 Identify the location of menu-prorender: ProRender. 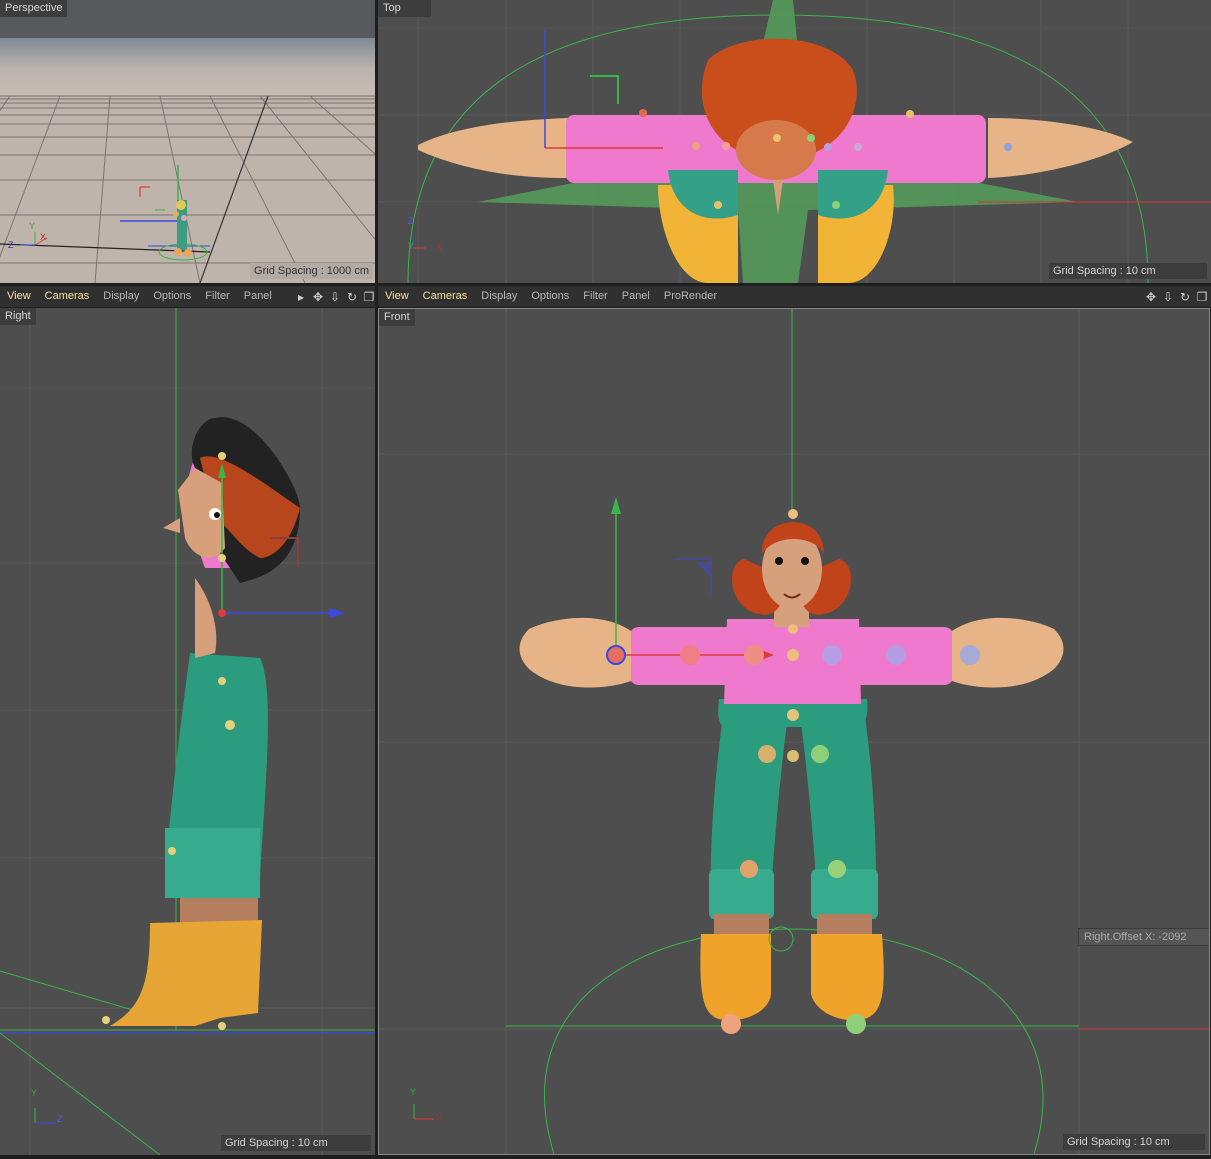
(690, 296).